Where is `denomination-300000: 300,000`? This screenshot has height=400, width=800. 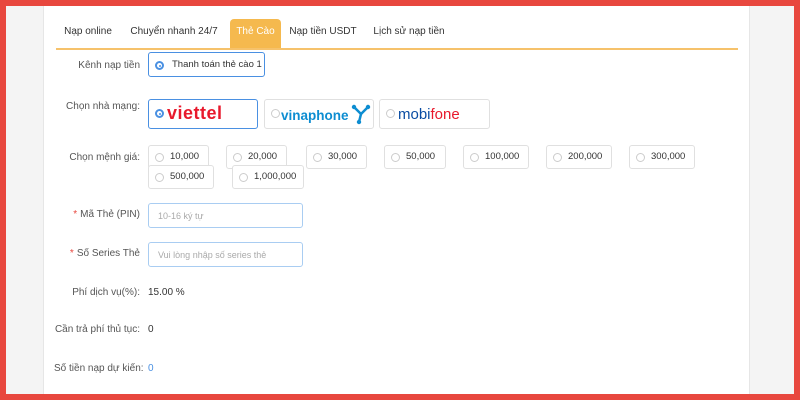 denomination-300000: 300,000 is located at coordinates (662, 157).